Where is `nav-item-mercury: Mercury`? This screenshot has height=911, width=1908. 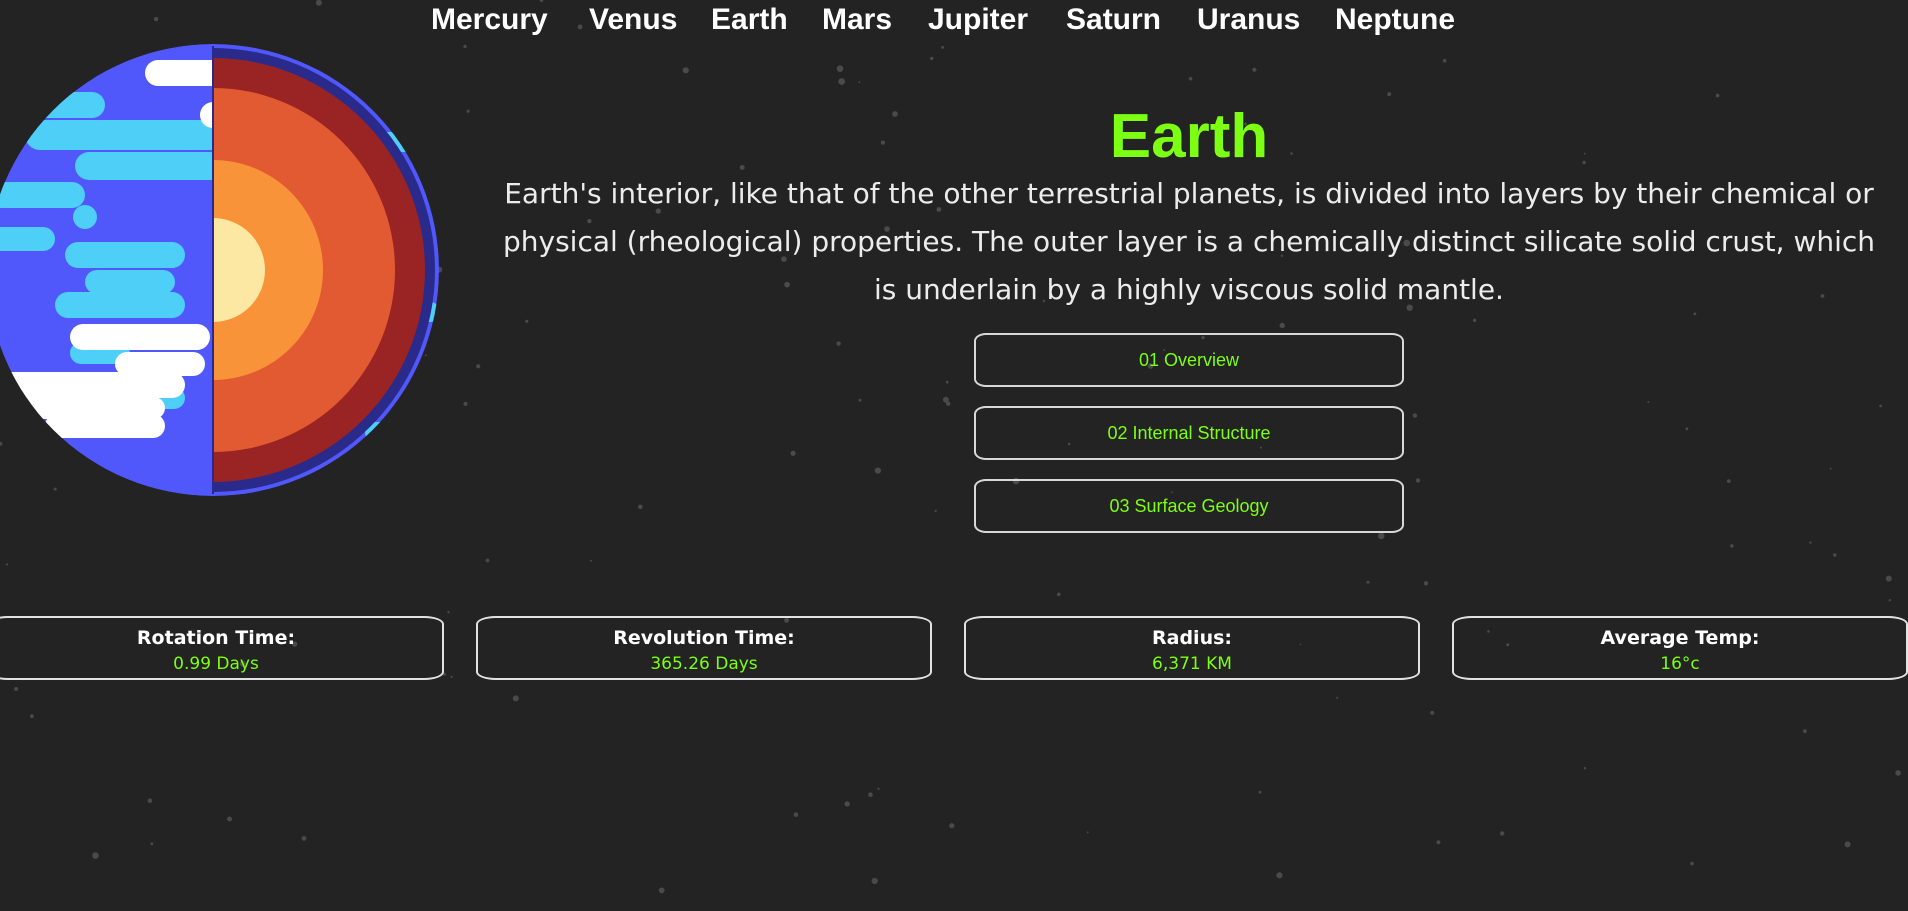 nav-item-mercury: Mercury is located at coordinates (489, 20).